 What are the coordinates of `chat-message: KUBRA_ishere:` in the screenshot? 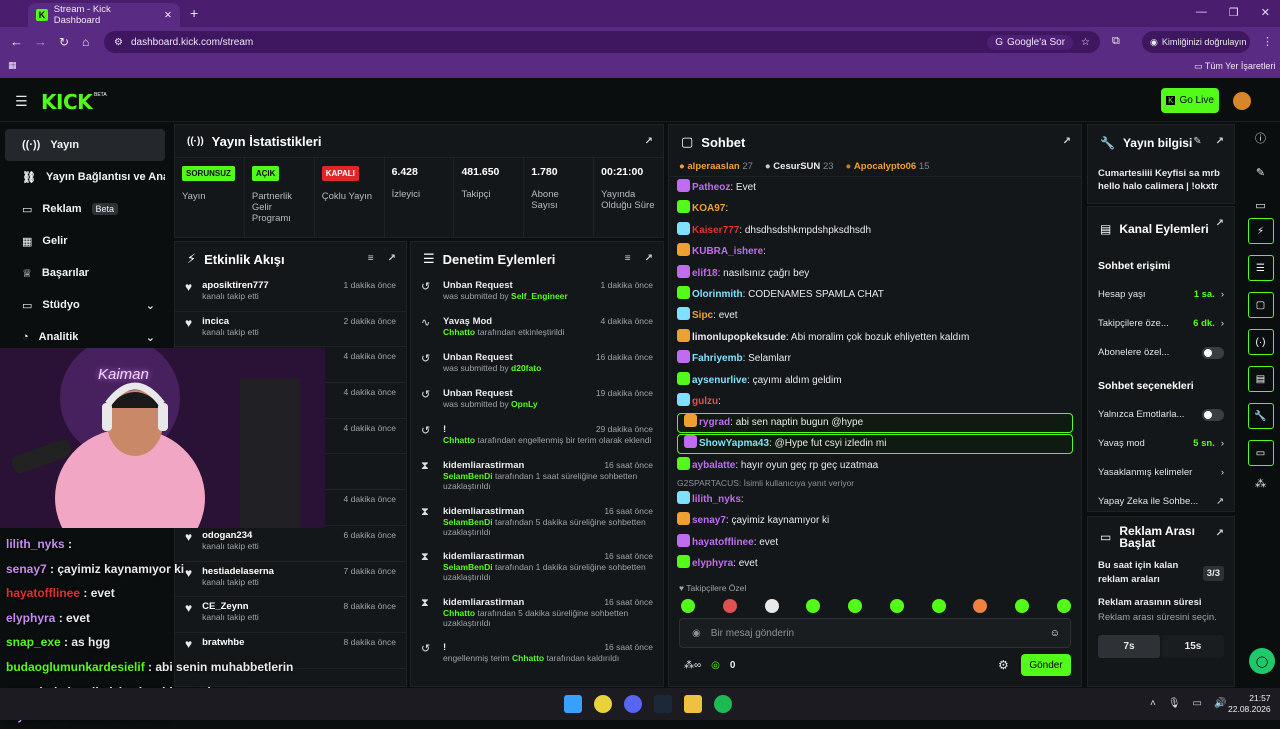 It's located at (875, 251).